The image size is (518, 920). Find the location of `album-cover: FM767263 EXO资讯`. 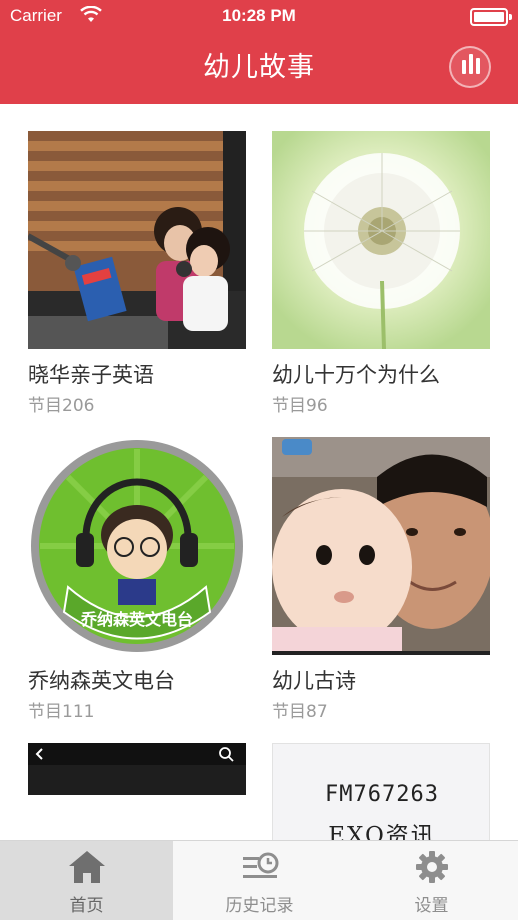

album-cover: FM767263 EXO资讯 is located at coordinates (381, 791).